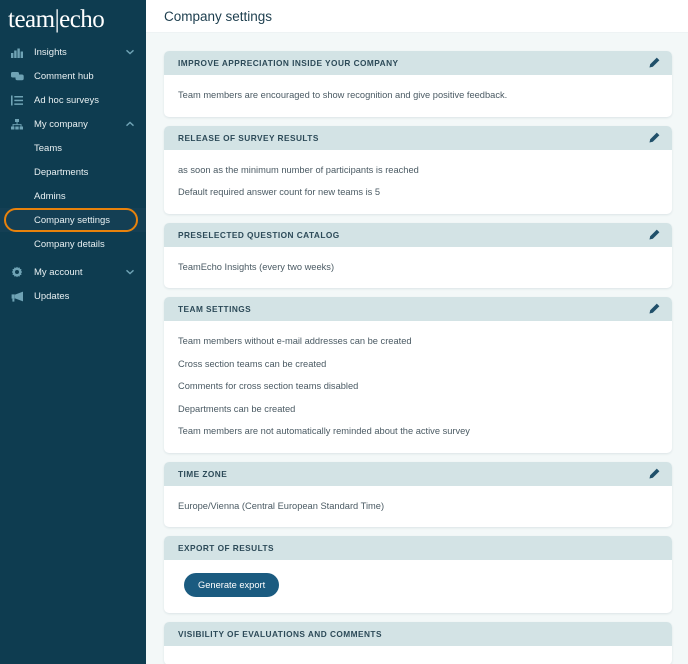 The height and width of the screenshot is (664, 688). I want to click on sidebar-item-departments: Departments, so click(73, 172).